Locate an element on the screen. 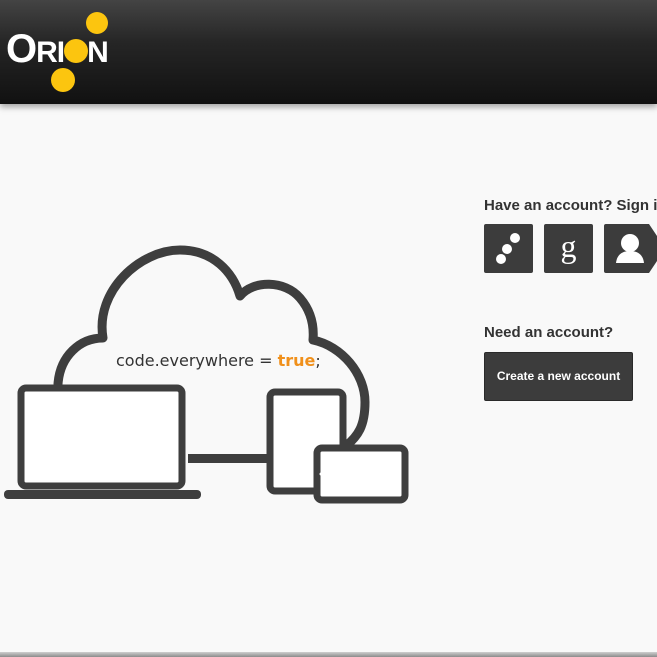 The width and height of the screenshot is (657, 657). code-prefix: code.everywhere = is located at coordinates (197, 360).